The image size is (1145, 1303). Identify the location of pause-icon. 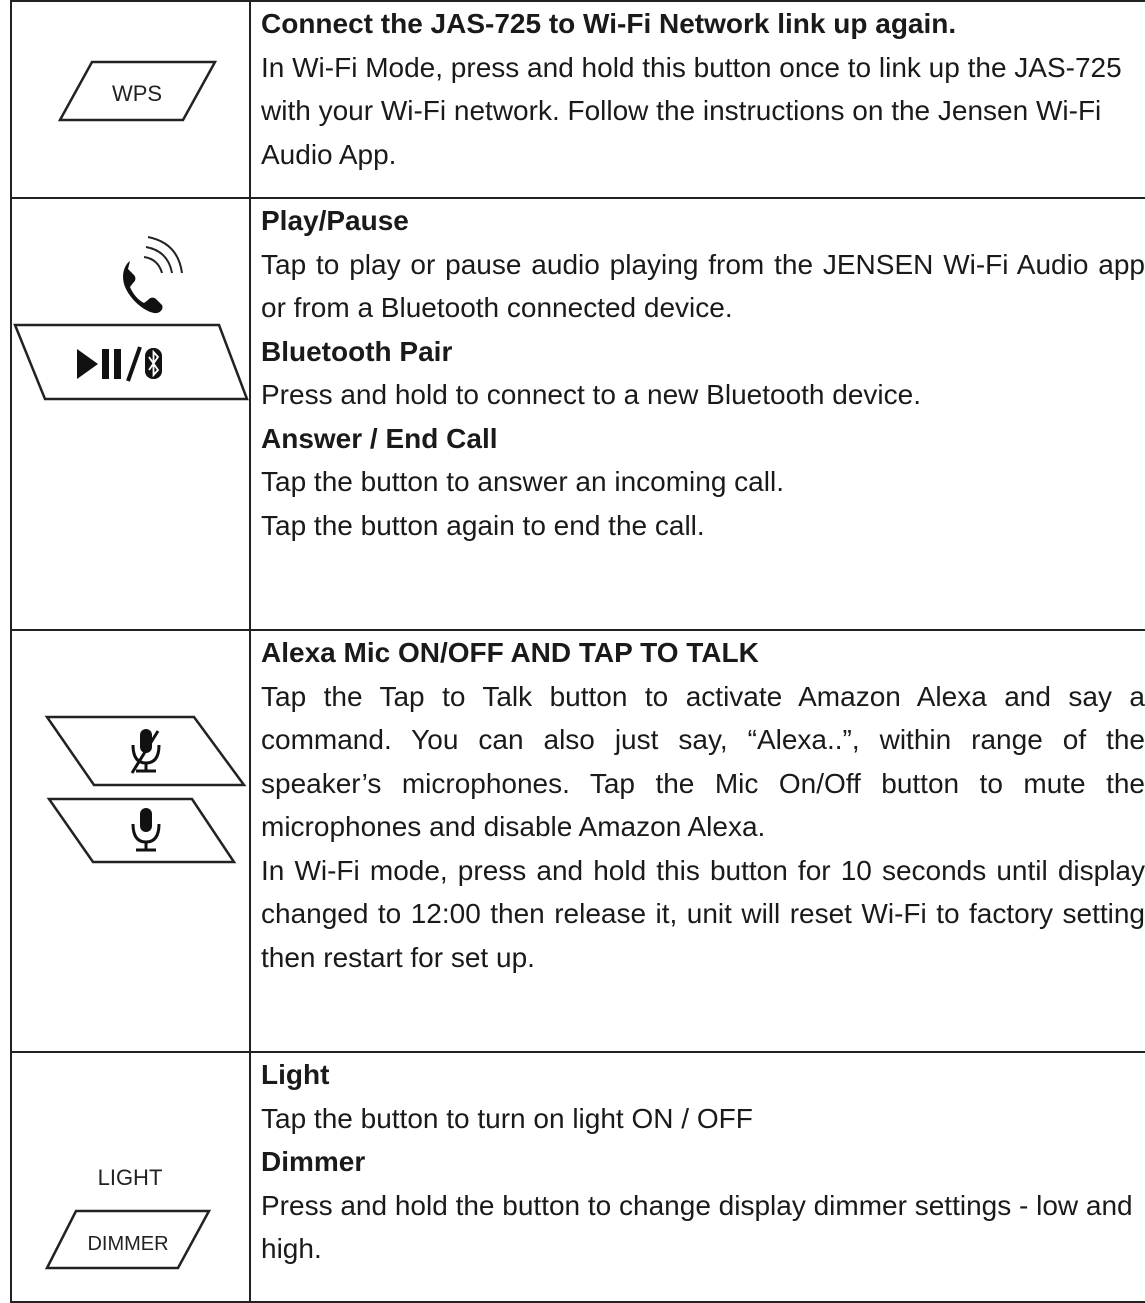
(105, 364).